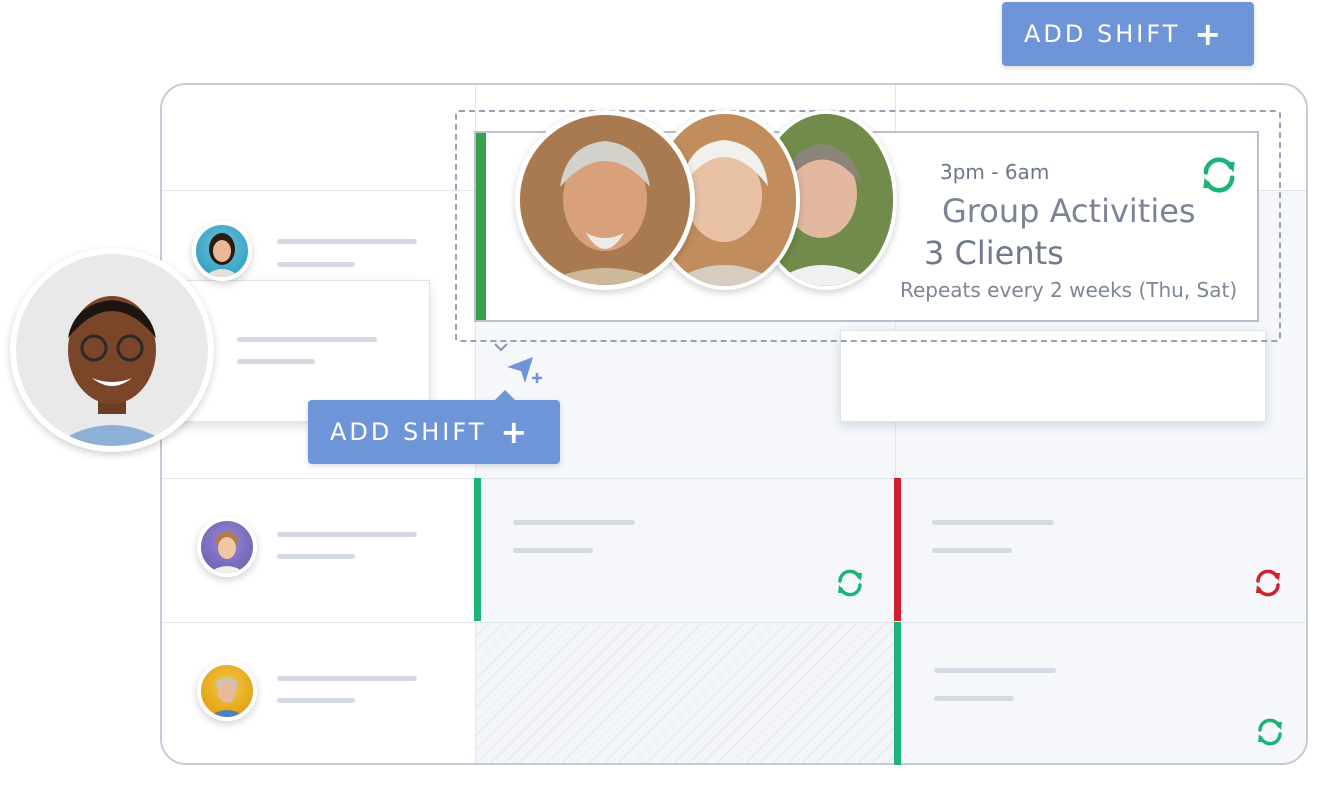 Image resolution: width=1328 pixels, height=785 pixels. What do you see at coordinates (995, 172) in the screenshot?
I see `shift-time: 3pm - 6am` at bounding box center [995, 172].